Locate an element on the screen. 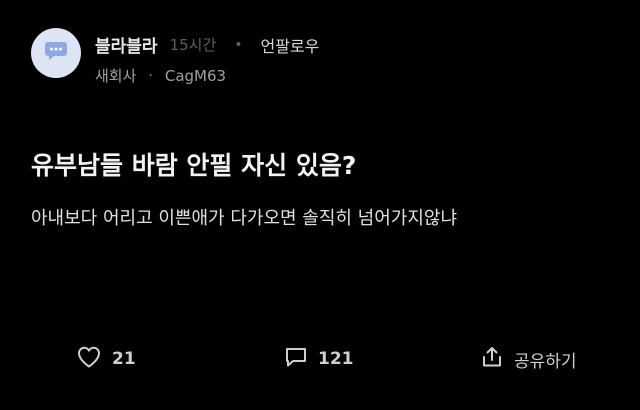 This screenshot has width=640, height=410. board-avatar is located at coordinates (56, 53).